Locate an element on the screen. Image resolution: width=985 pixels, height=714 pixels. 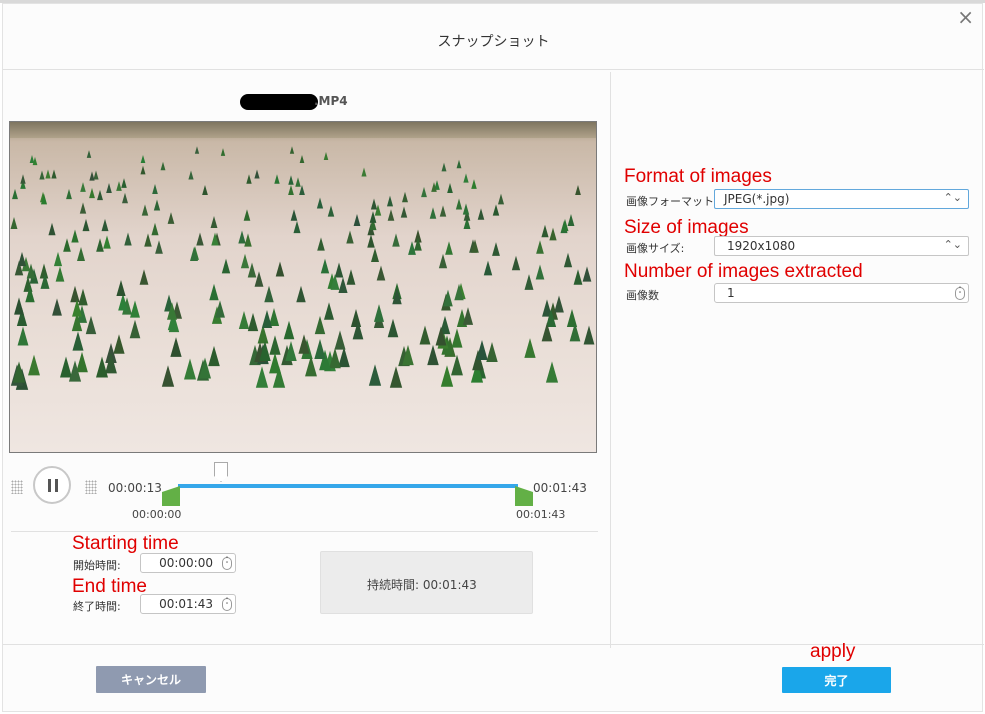
timeline-track is located at coordinates (348, 486).